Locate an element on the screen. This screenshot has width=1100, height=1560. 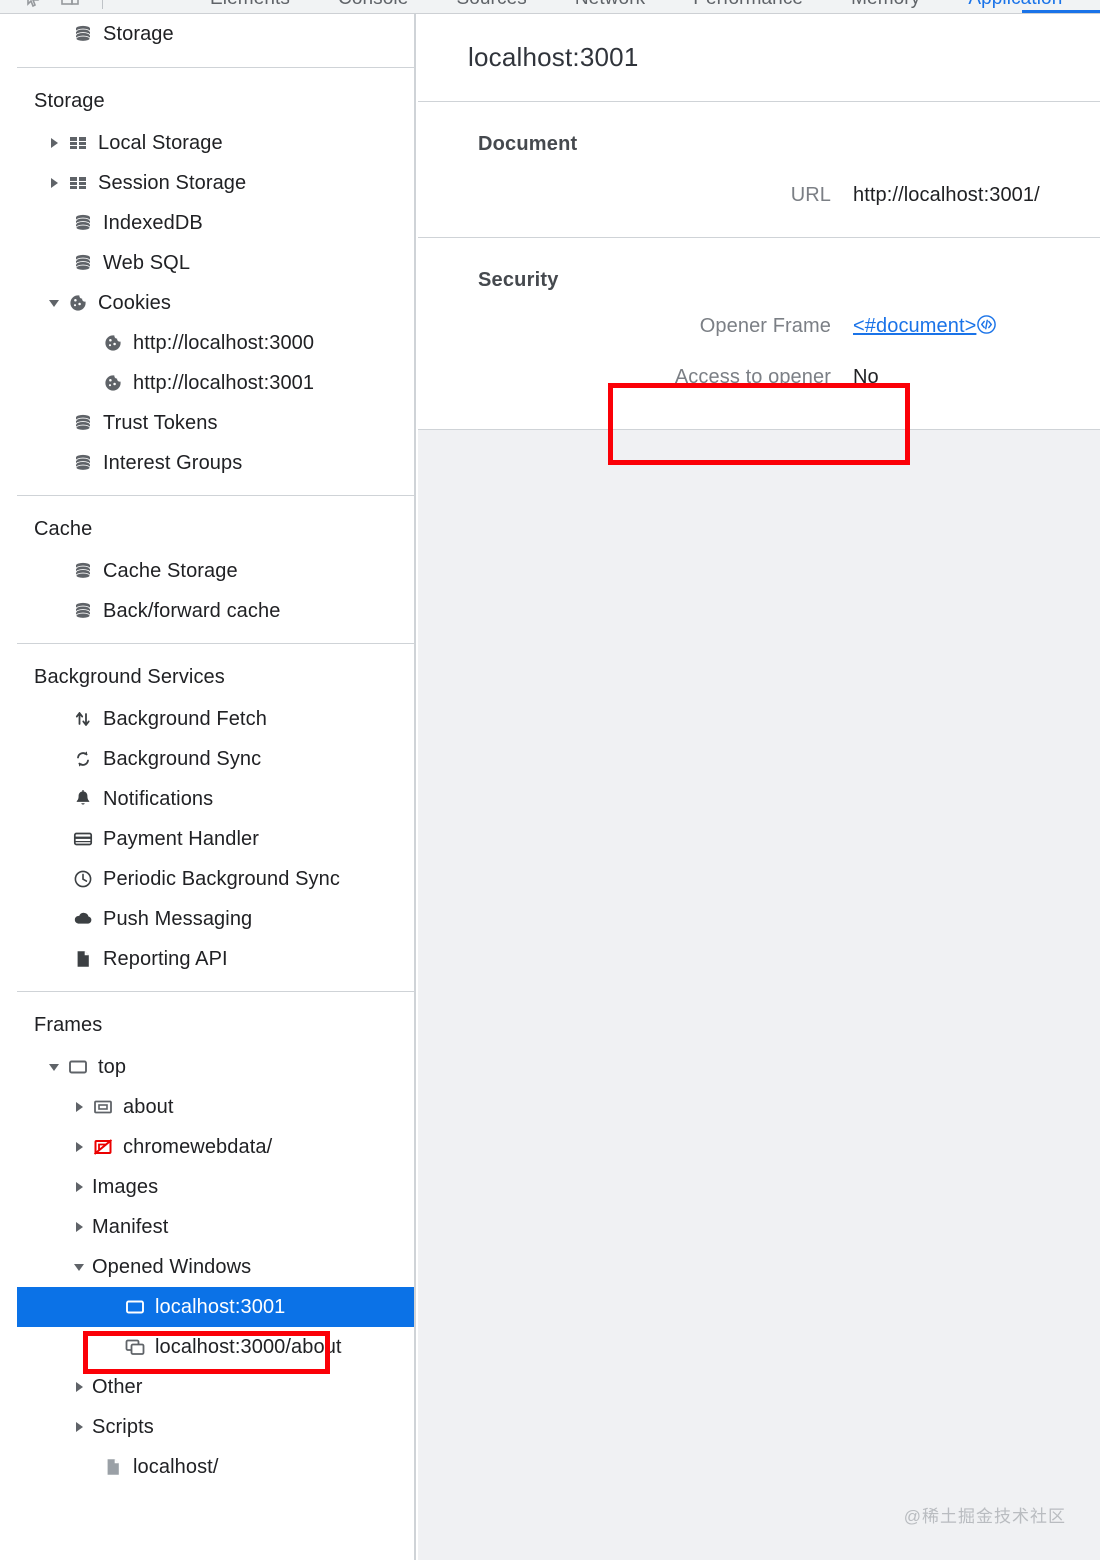
tab-performance: Performance is located at coordinates (748, 5).